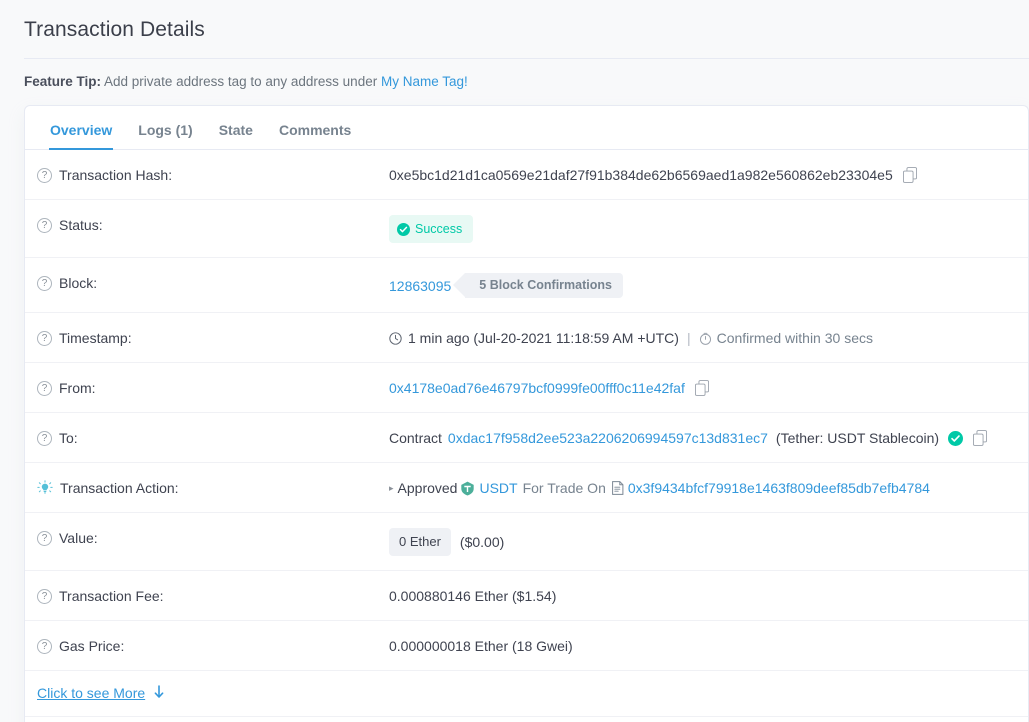 The image size is (1029, 722). I want to click on row-value: ? Value: 0 Ether ($0.00), so click(526, 542).